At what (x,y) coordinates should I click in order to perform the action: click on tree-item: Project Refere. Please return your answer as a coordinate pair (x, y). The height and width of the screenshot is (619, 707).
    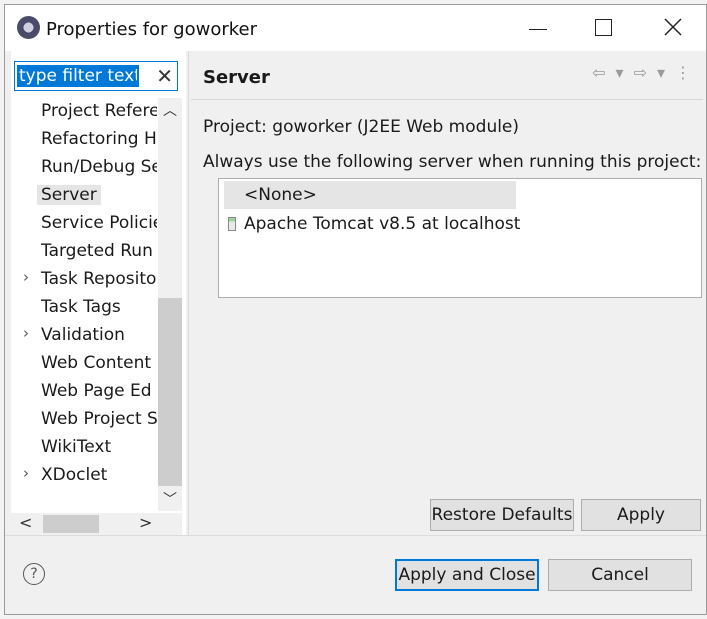
    Looking at the image, I should click on (84, 111).